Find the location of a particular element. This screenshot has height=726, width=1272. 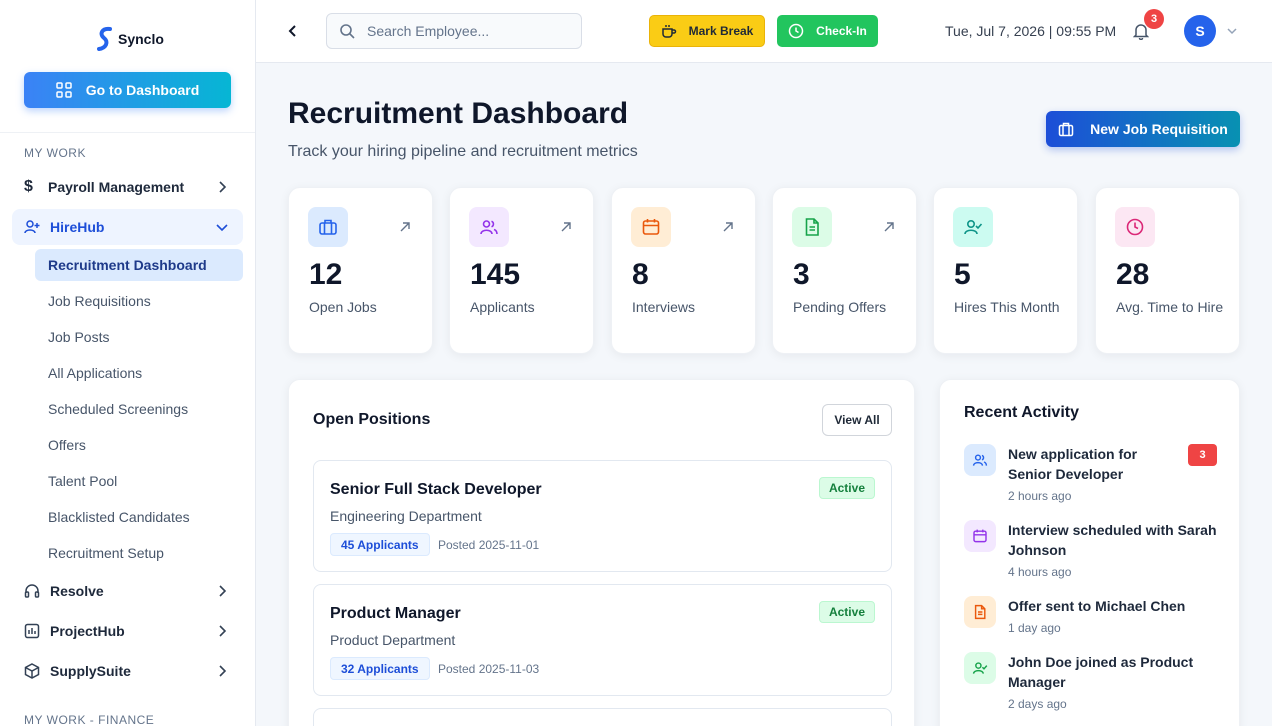

stat-label: Avg. Time to Hire is located at coordinates (1170, 307).